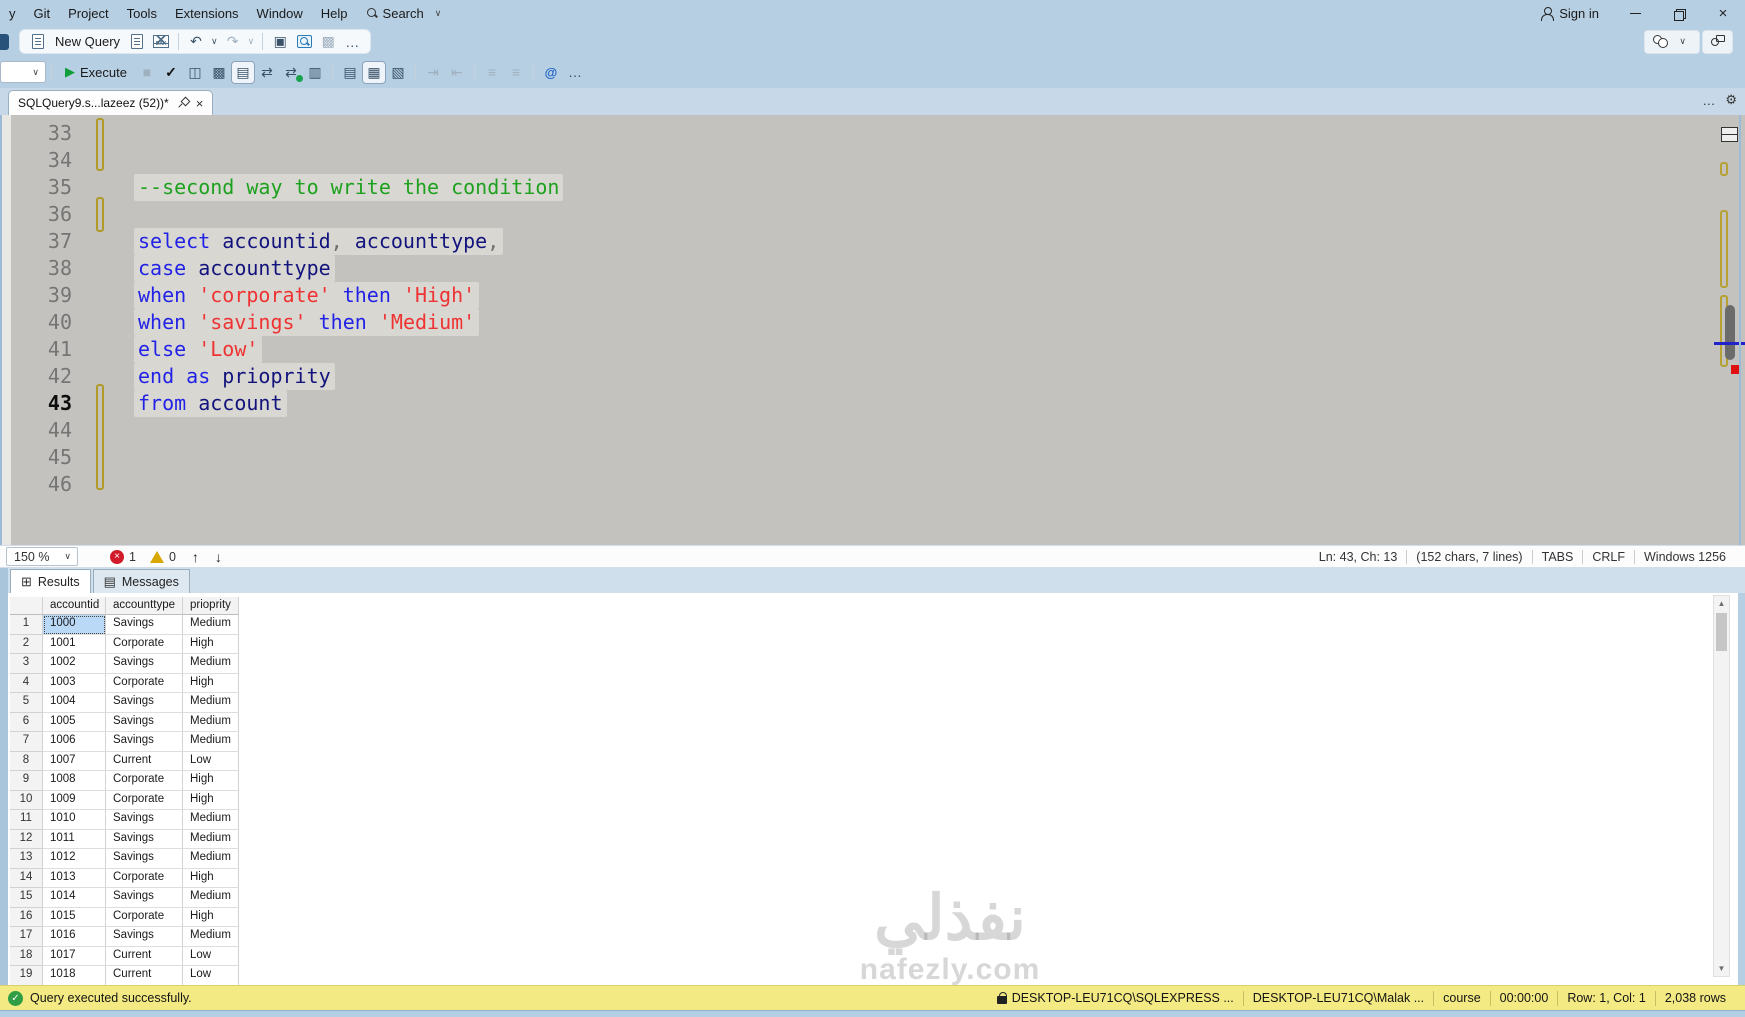 Image resolution: width=1745 pixels, height=1017 pixels. What do you see at coordinates (26, 956) in the screenshot?
I see `row-number: 18` at bounding box center [26, 956].